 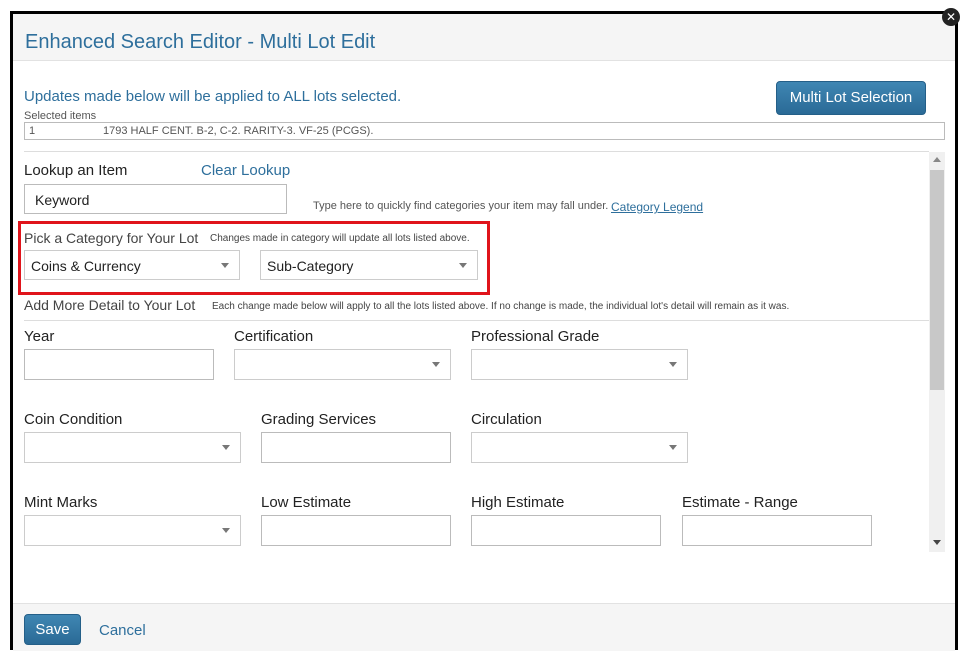 What do you see at coordinates (342, 364) in the screenshot?
I see `certification-select` at bounding box center [342, 364].